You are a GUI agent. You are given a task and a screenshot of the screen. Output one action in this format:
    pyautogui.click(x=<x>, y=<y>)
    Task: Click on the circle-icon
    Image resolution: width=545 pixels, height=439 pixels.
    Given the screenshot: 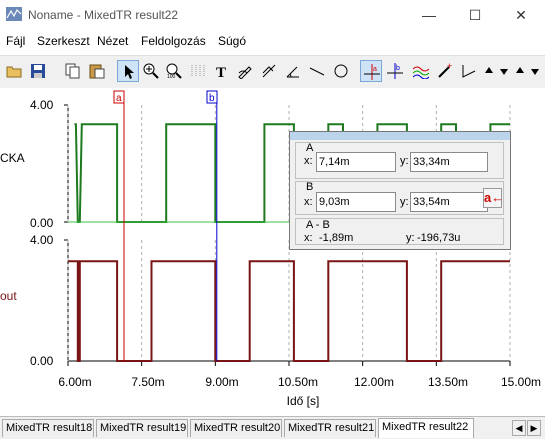 What is the action you would take?
    pyautogui.click(x=341, y=71)
    